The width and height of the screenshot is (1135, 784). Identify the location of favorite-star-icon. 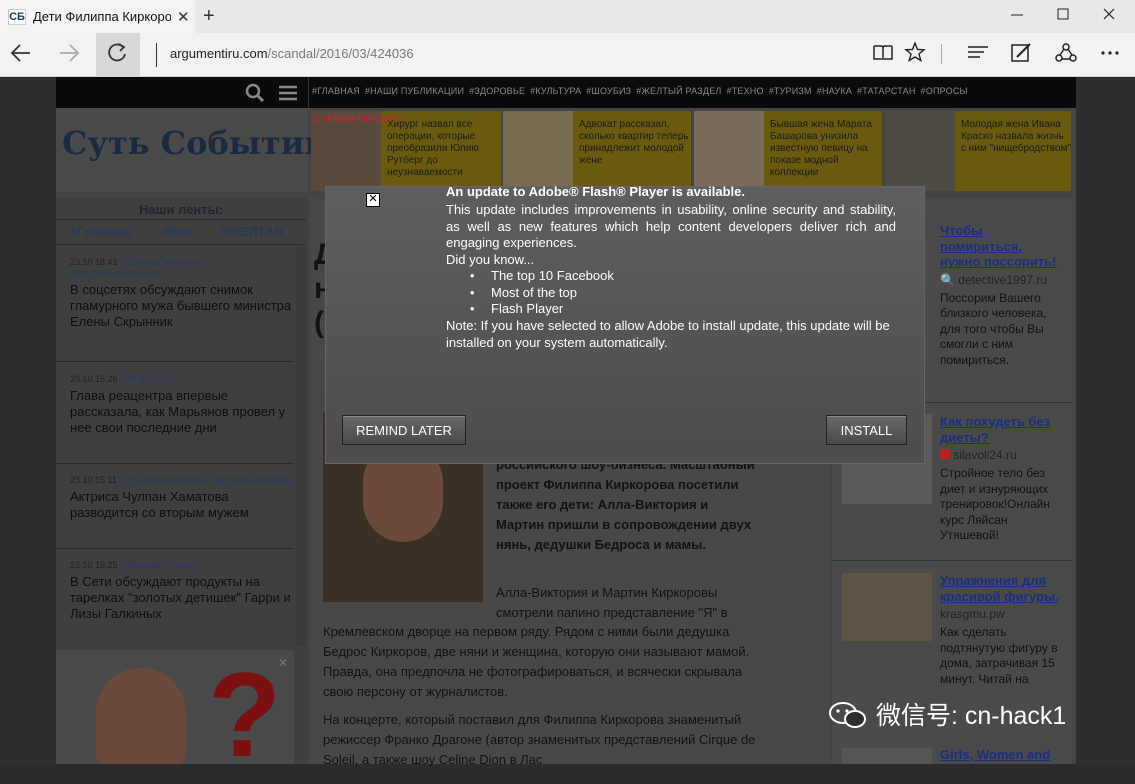
(915, 54).